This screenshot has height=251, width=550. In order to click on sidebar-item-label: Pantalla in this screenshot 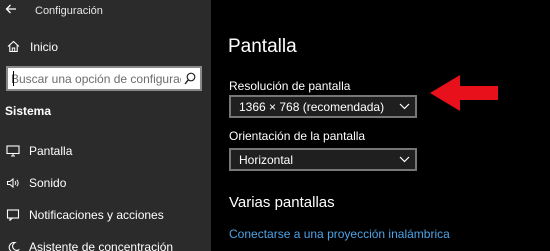, I will do `click(51, 151)`.